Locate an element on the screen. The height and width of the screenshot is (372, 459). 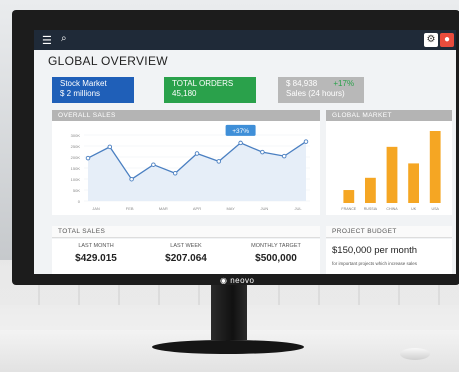
stat-value: $207.064 is located at coordinates (186, 258).